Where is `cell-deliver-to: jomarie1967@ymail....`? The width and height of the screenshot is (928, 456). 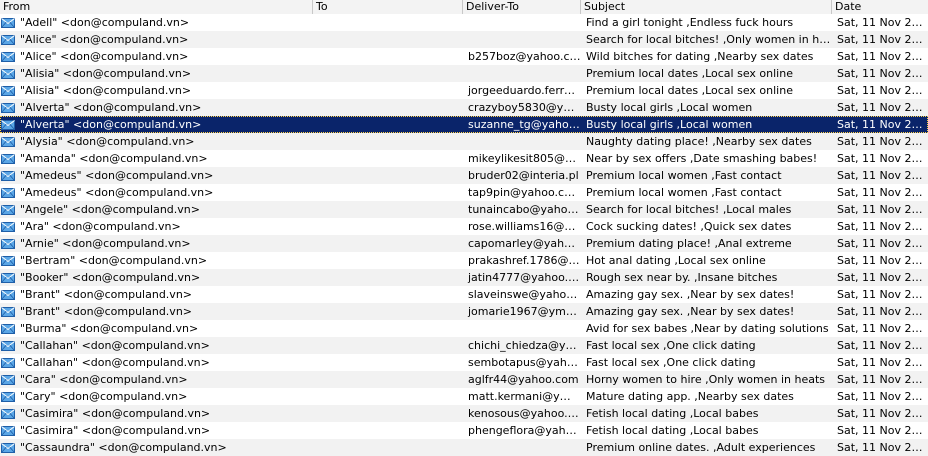 cell-deliver-to: jomarie1967@ymail.... is located at coordinates (524, 311).